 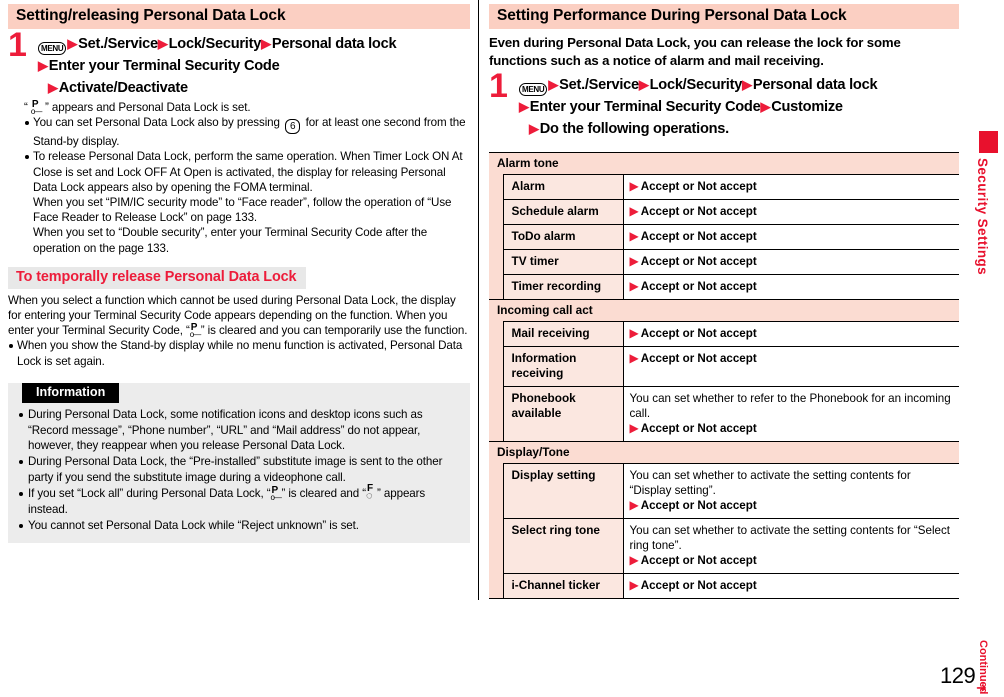 I want to click on row-label: Schedule alarm, so click(x=562, y=212).